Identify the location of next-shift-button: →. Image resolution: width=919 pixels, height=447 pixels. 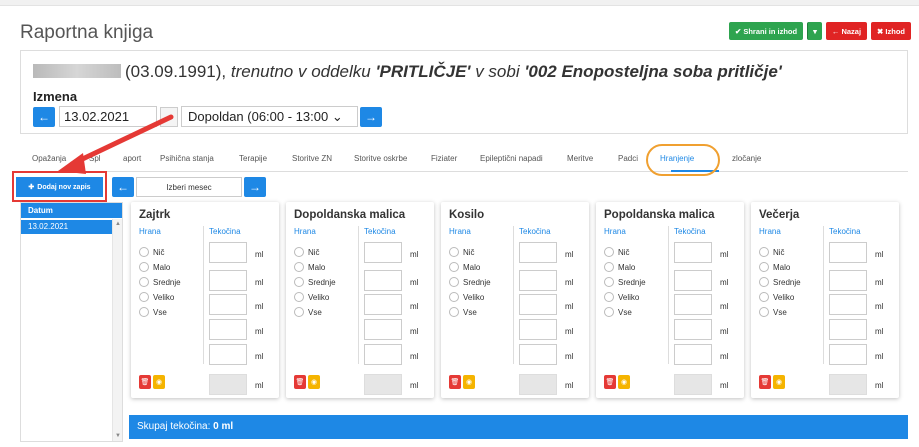
(371, 117).